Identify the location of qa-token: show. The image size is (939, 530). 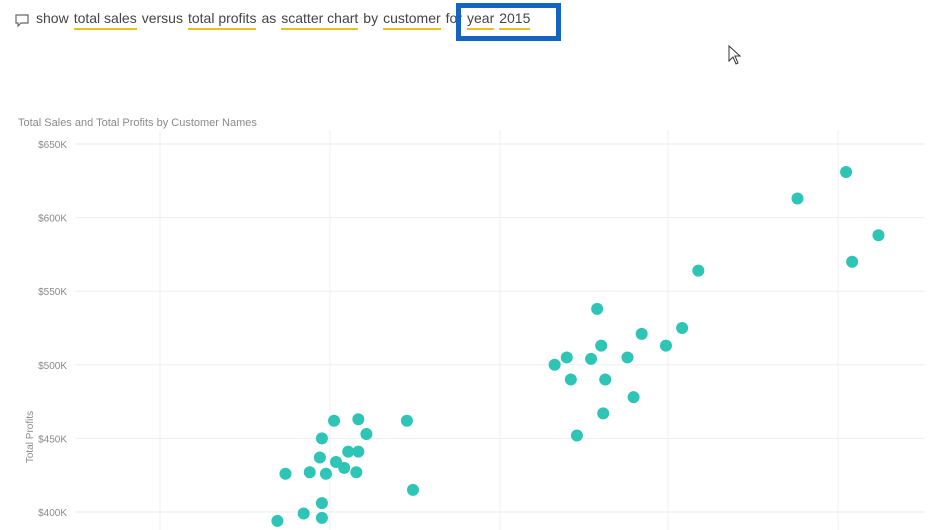
(52, 18).